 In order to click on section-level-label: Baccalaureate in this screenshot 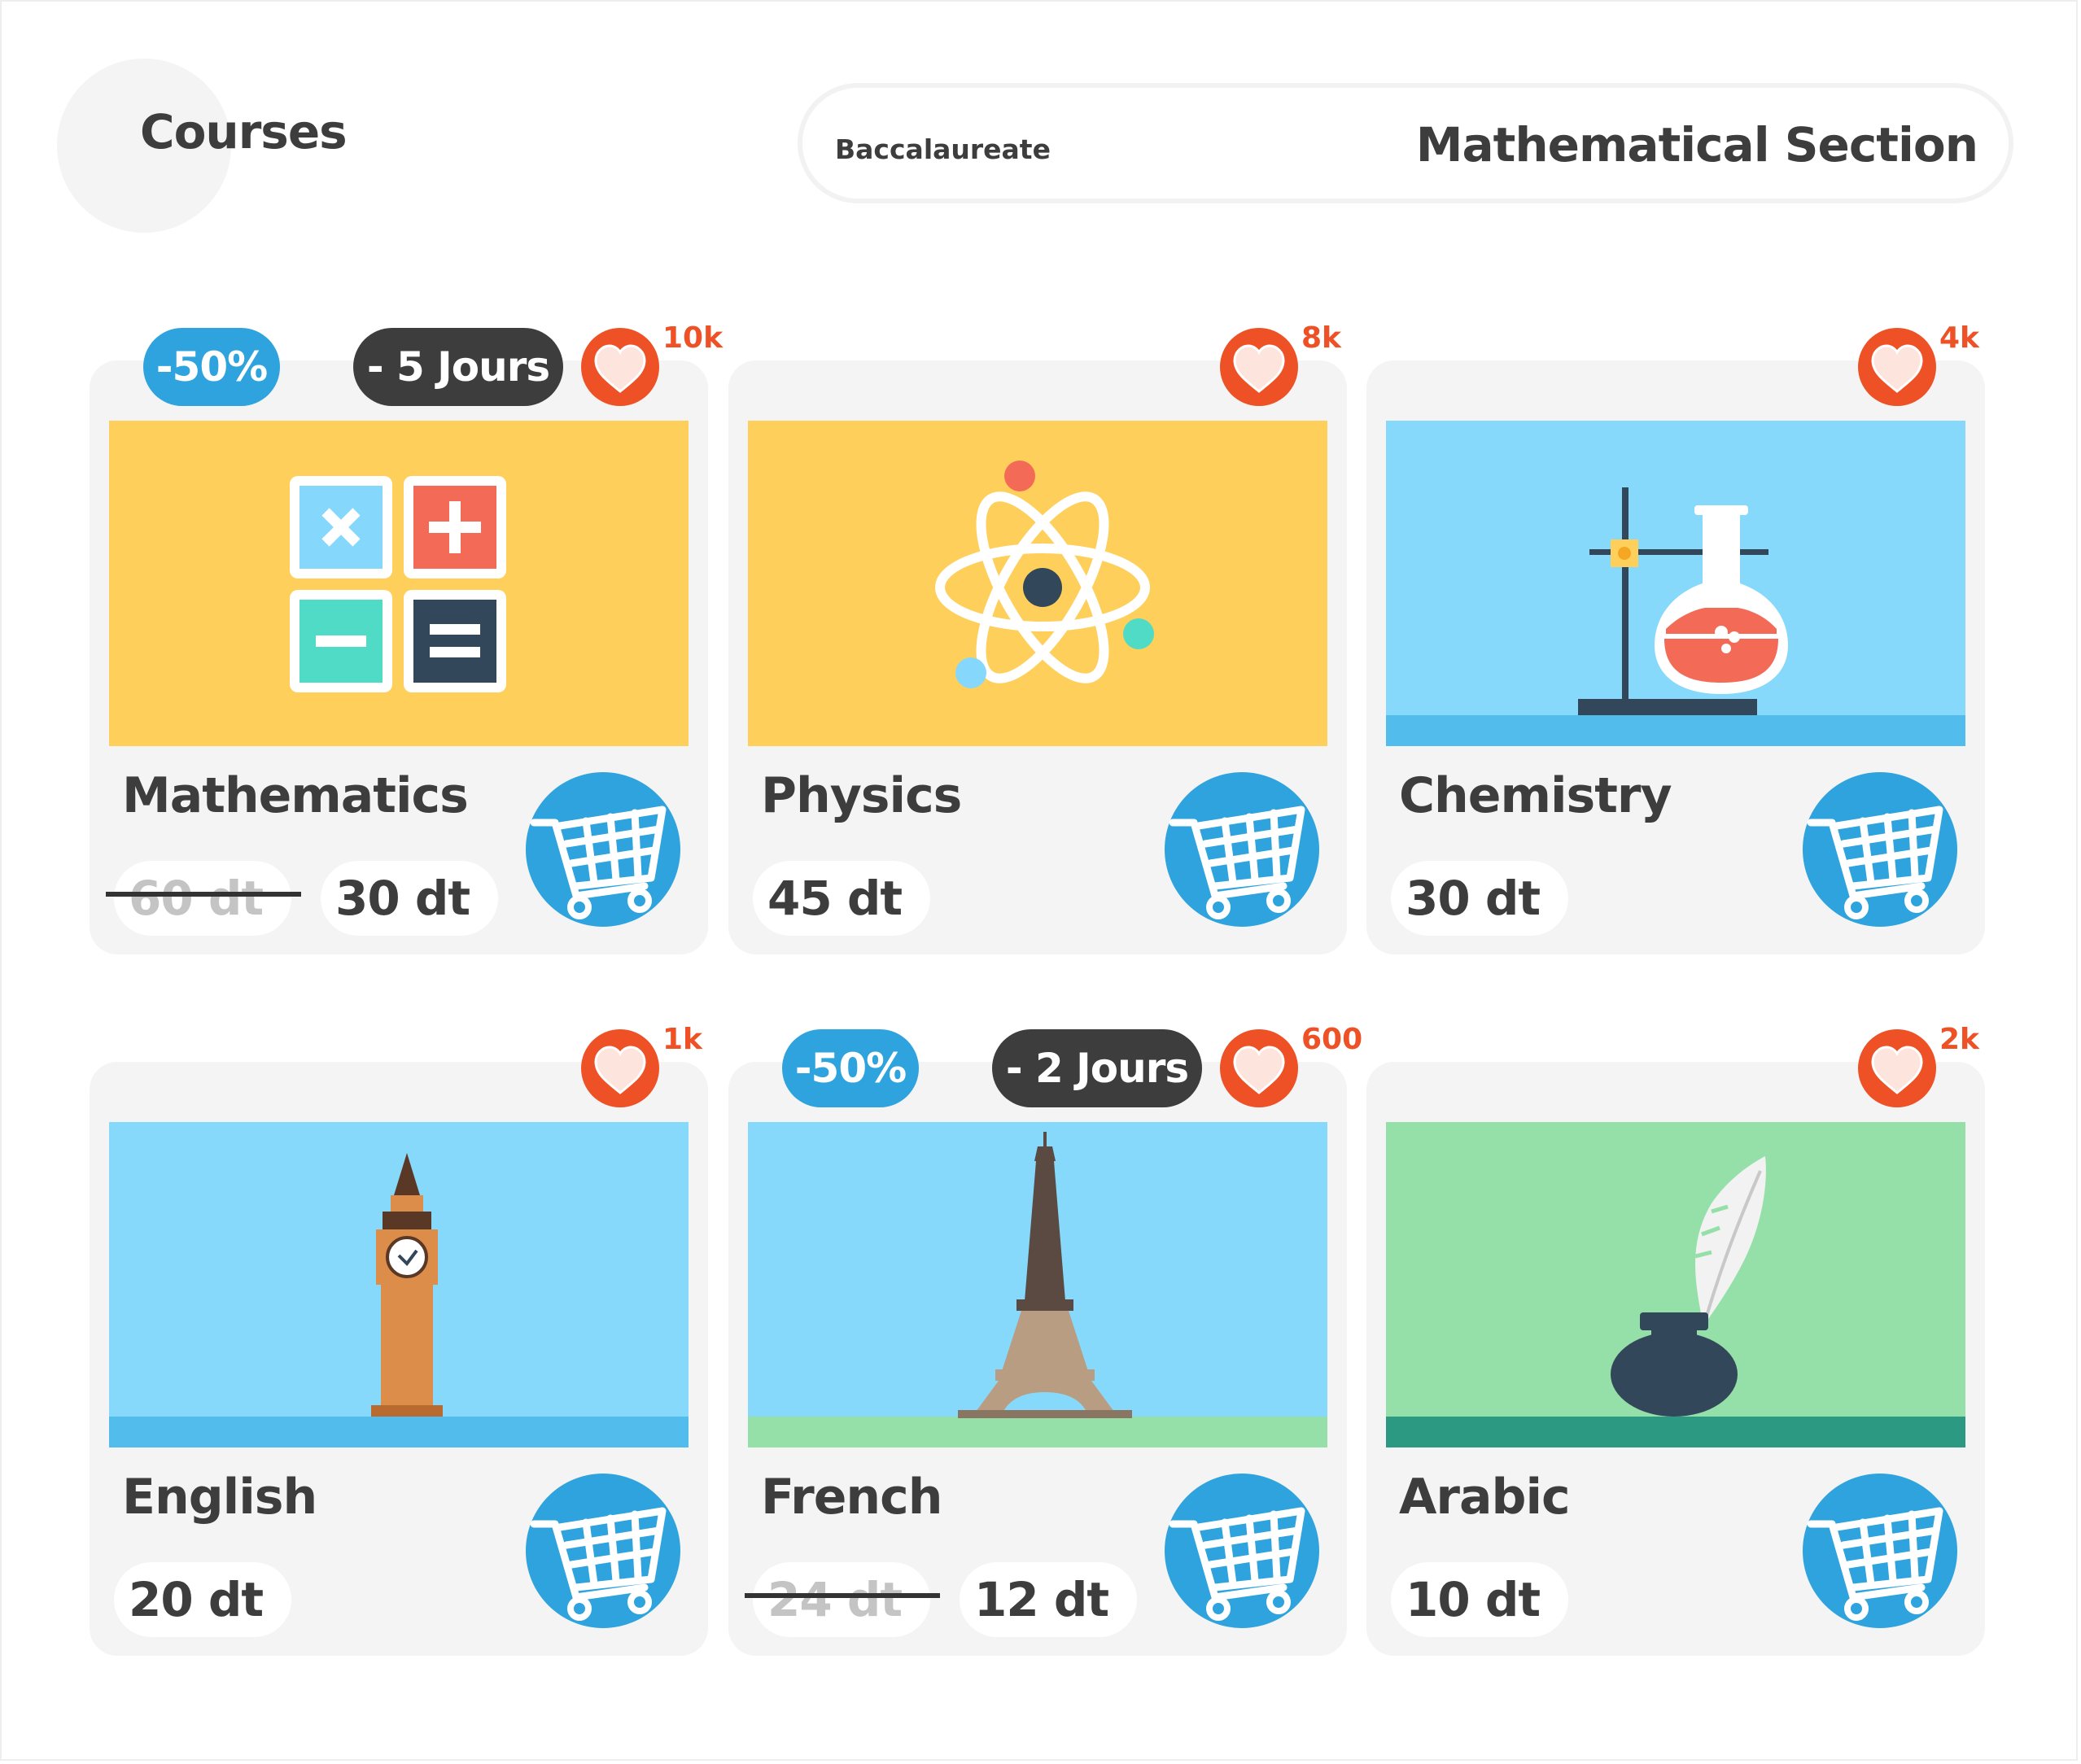, I will do `click(943, 149)`.